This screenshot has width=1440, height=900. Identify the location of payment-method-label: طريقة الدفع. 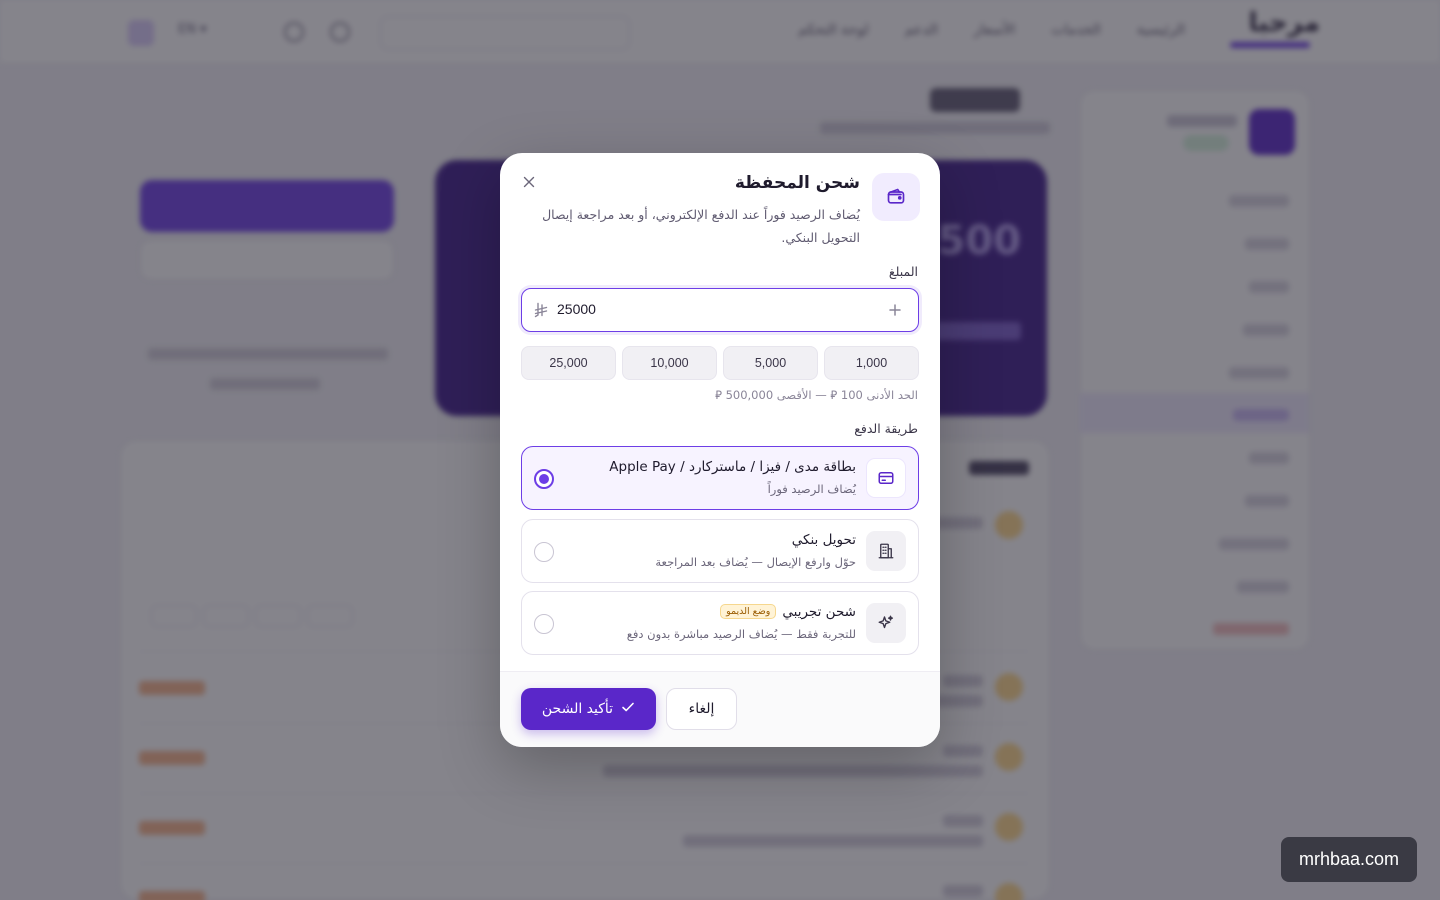
(886, 428).